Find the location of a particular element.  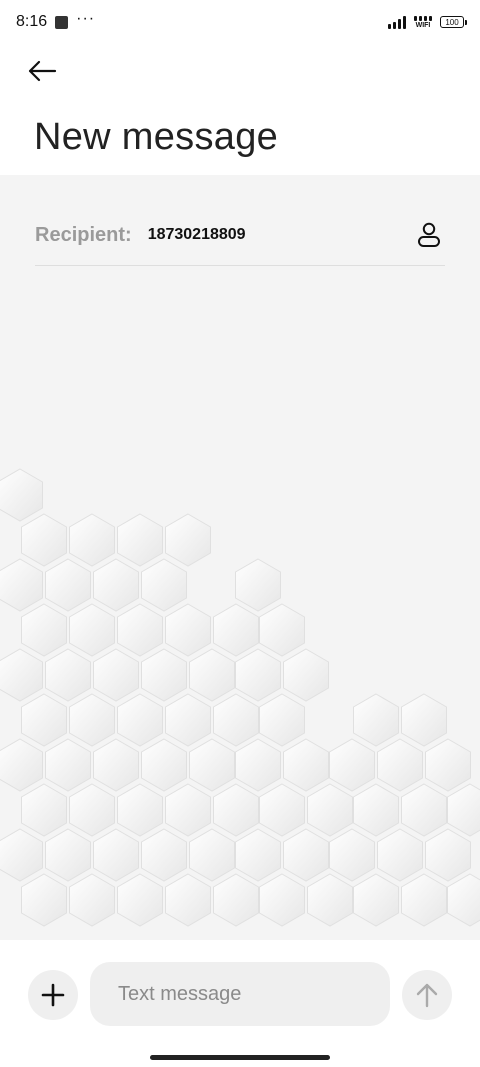

status-right: WIFI 100 is located at coordinates (427, 22).